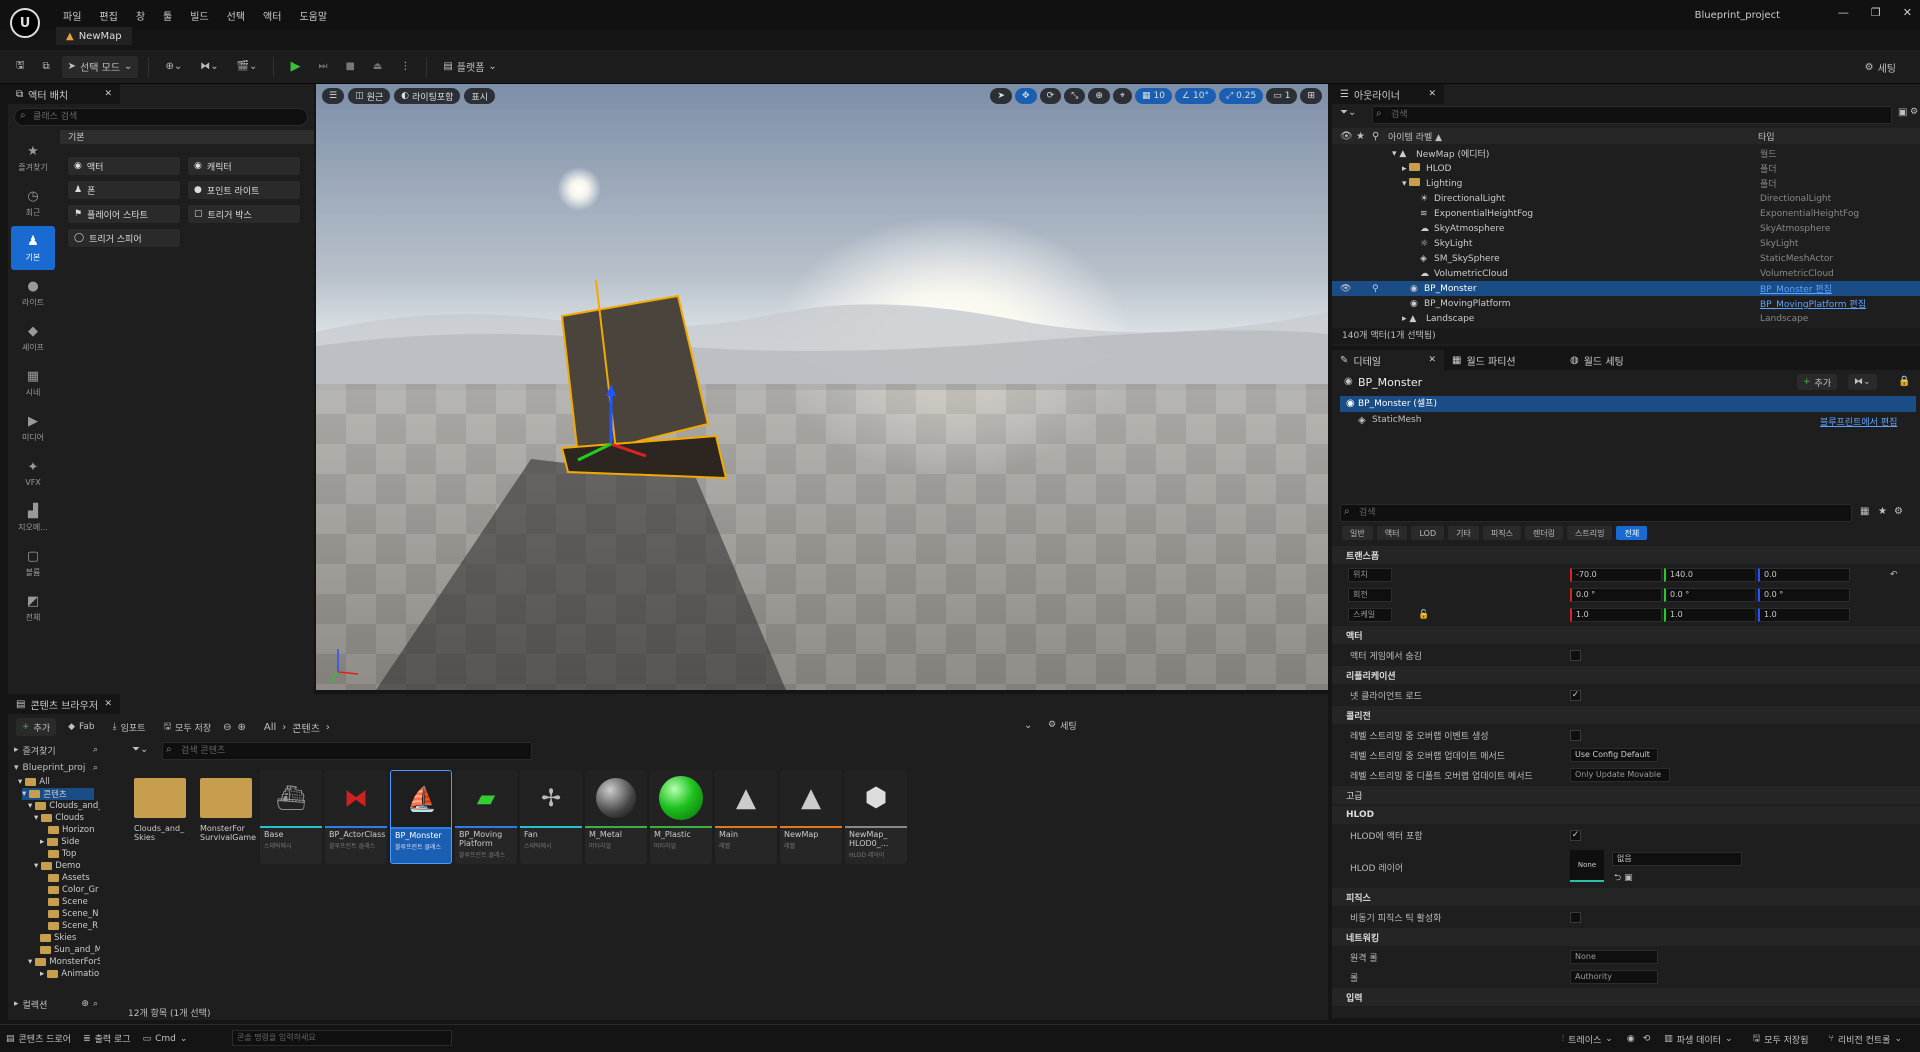 Image resolution: width=1920 pixels, height=1052 pixels. What do you see at coordinates (73, 926) in the screenshot?
I see `tree-item: Scene_R` at bounding box center [73, 926].